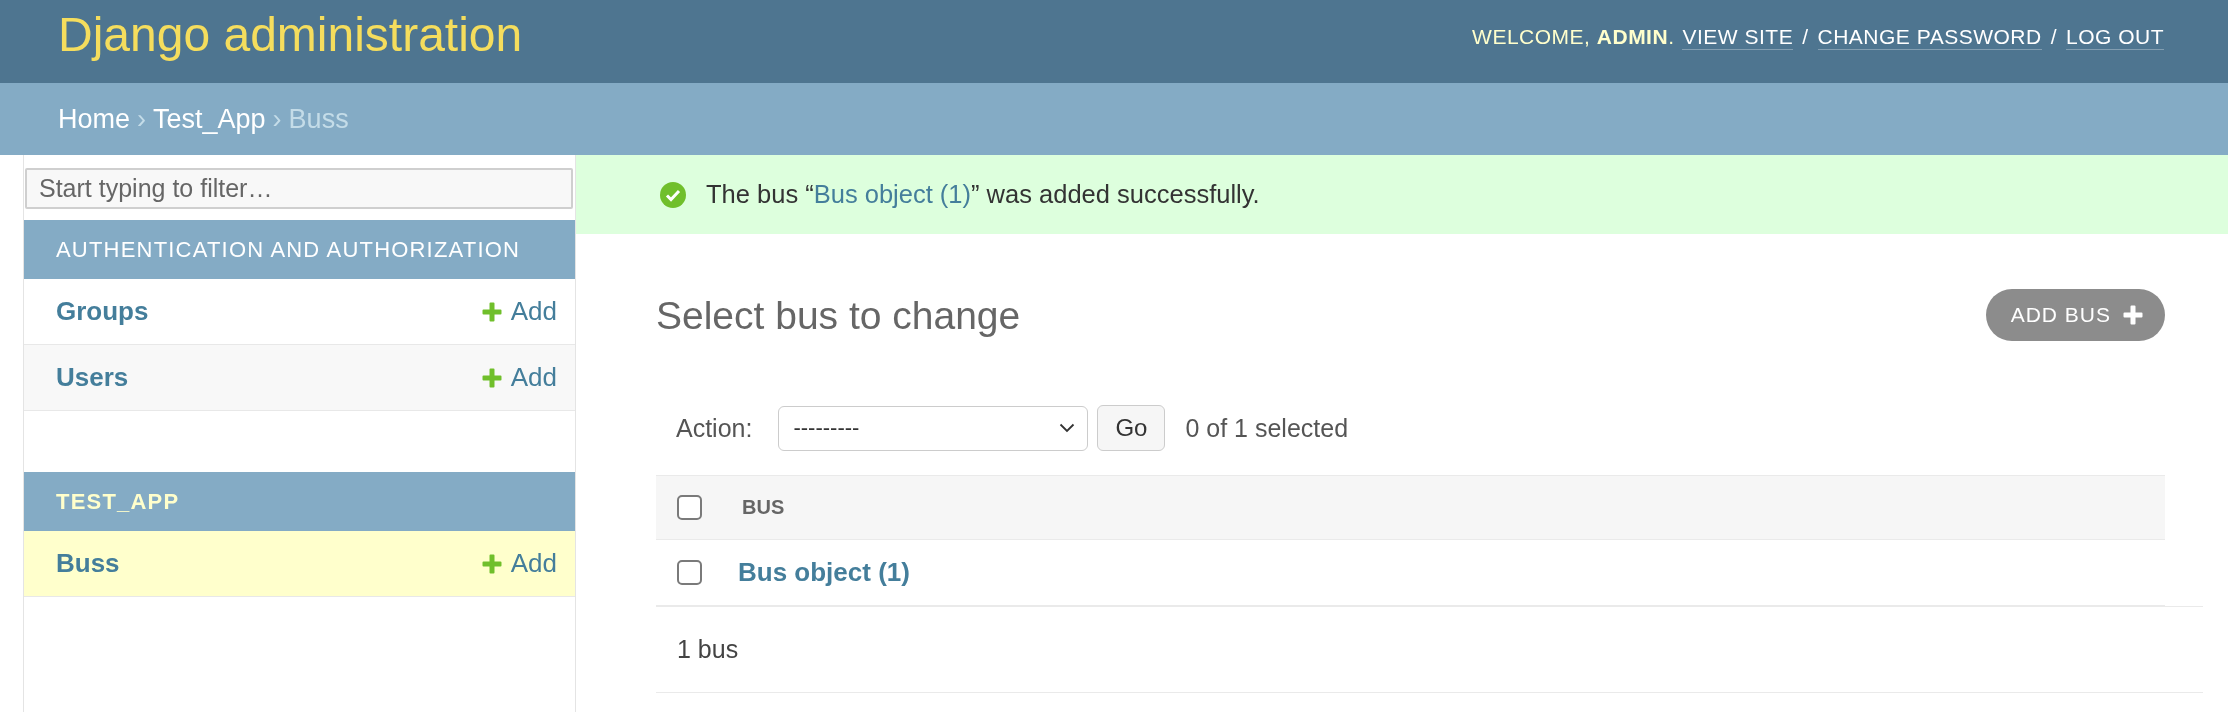 The height and width of the screenshot is (712, 2228). Describe the element at coordinates (299, 501) in the screenshot. I see `app-caption: TEST_APP` at that location.